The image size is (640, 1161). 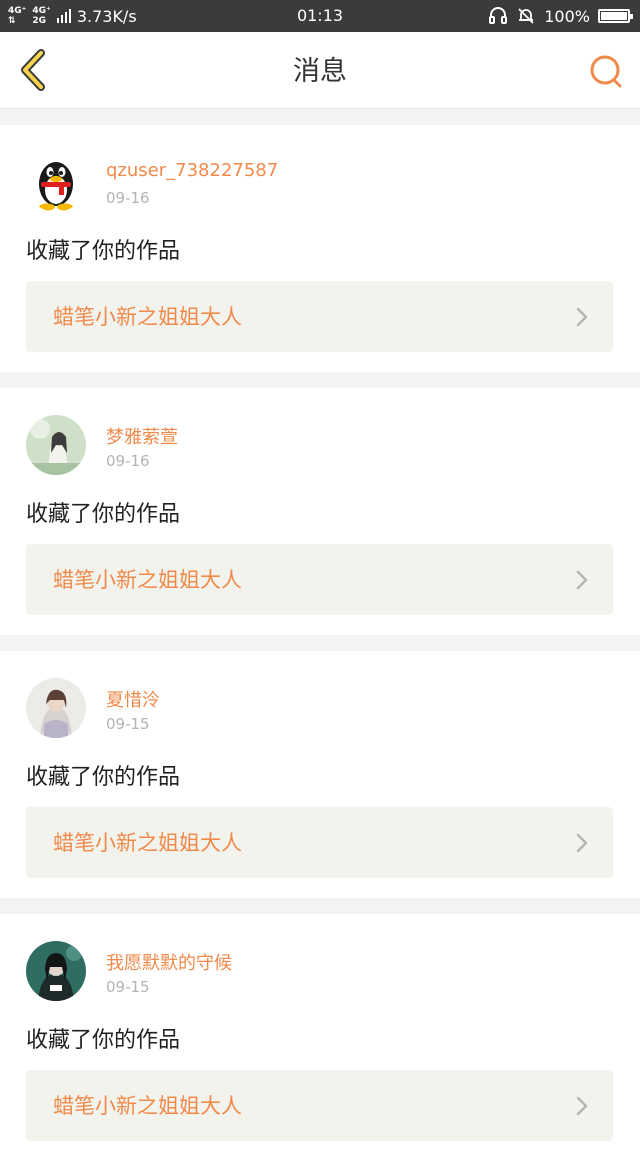 I want to click on nav-bar: 消息, so click(x=320, y=70).